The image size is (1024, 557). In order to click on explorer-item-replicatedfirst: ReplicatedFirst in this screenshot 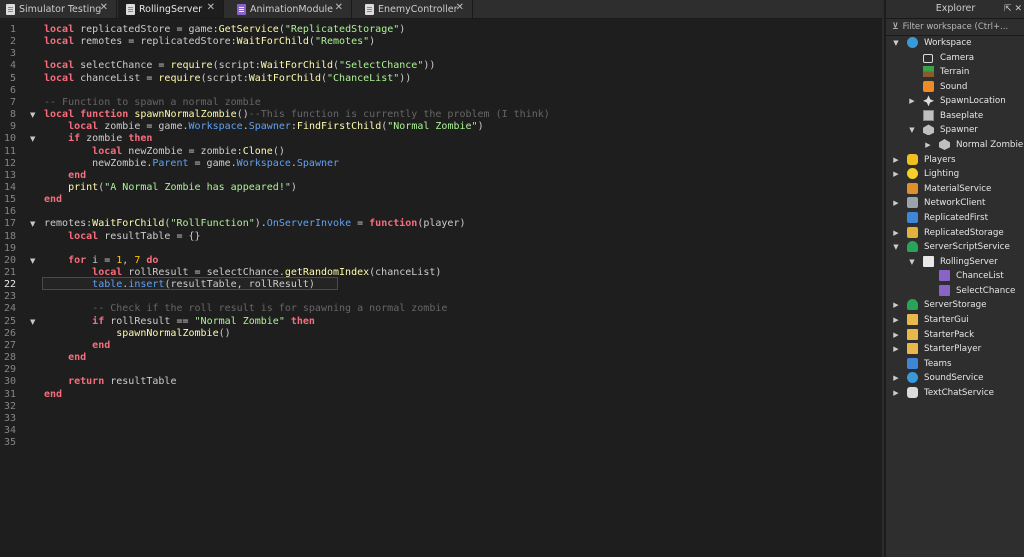, I will do `click(955, 218)`.